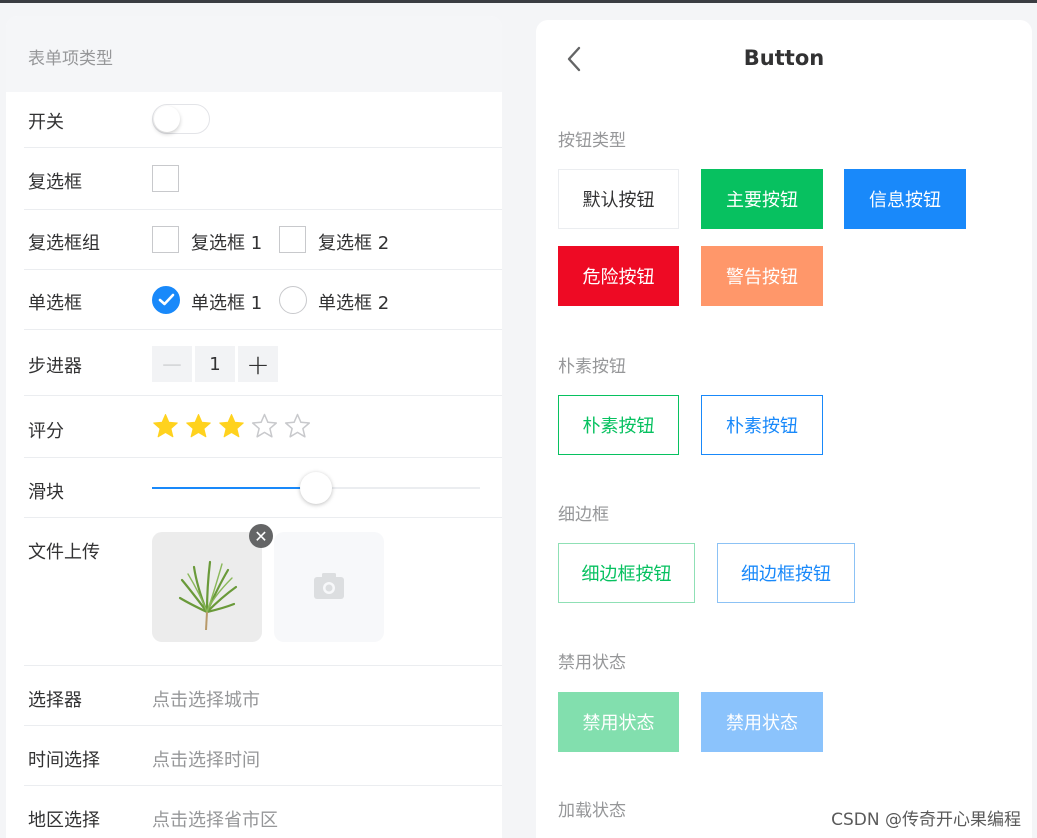 This screenshot has width=1037, height=838. Describe the element at coordinates (46, 431) in the screenshot. I see `rate-label: 评分` at that location.